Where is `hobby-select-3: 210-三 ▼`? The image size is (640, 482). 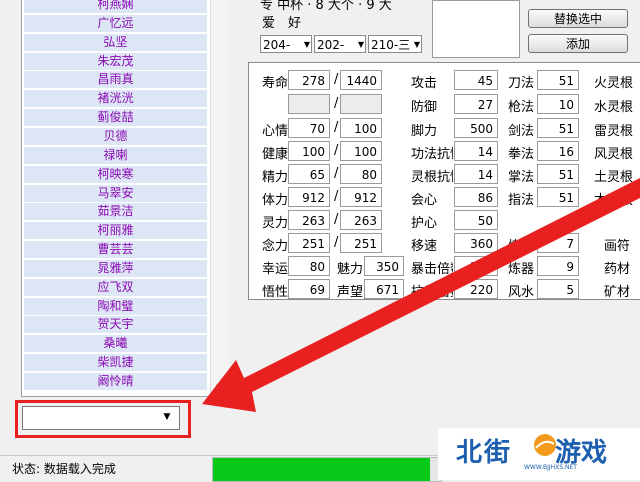
hobby-select-3: 210-三 ▼ is located at coordinates (395, 44).